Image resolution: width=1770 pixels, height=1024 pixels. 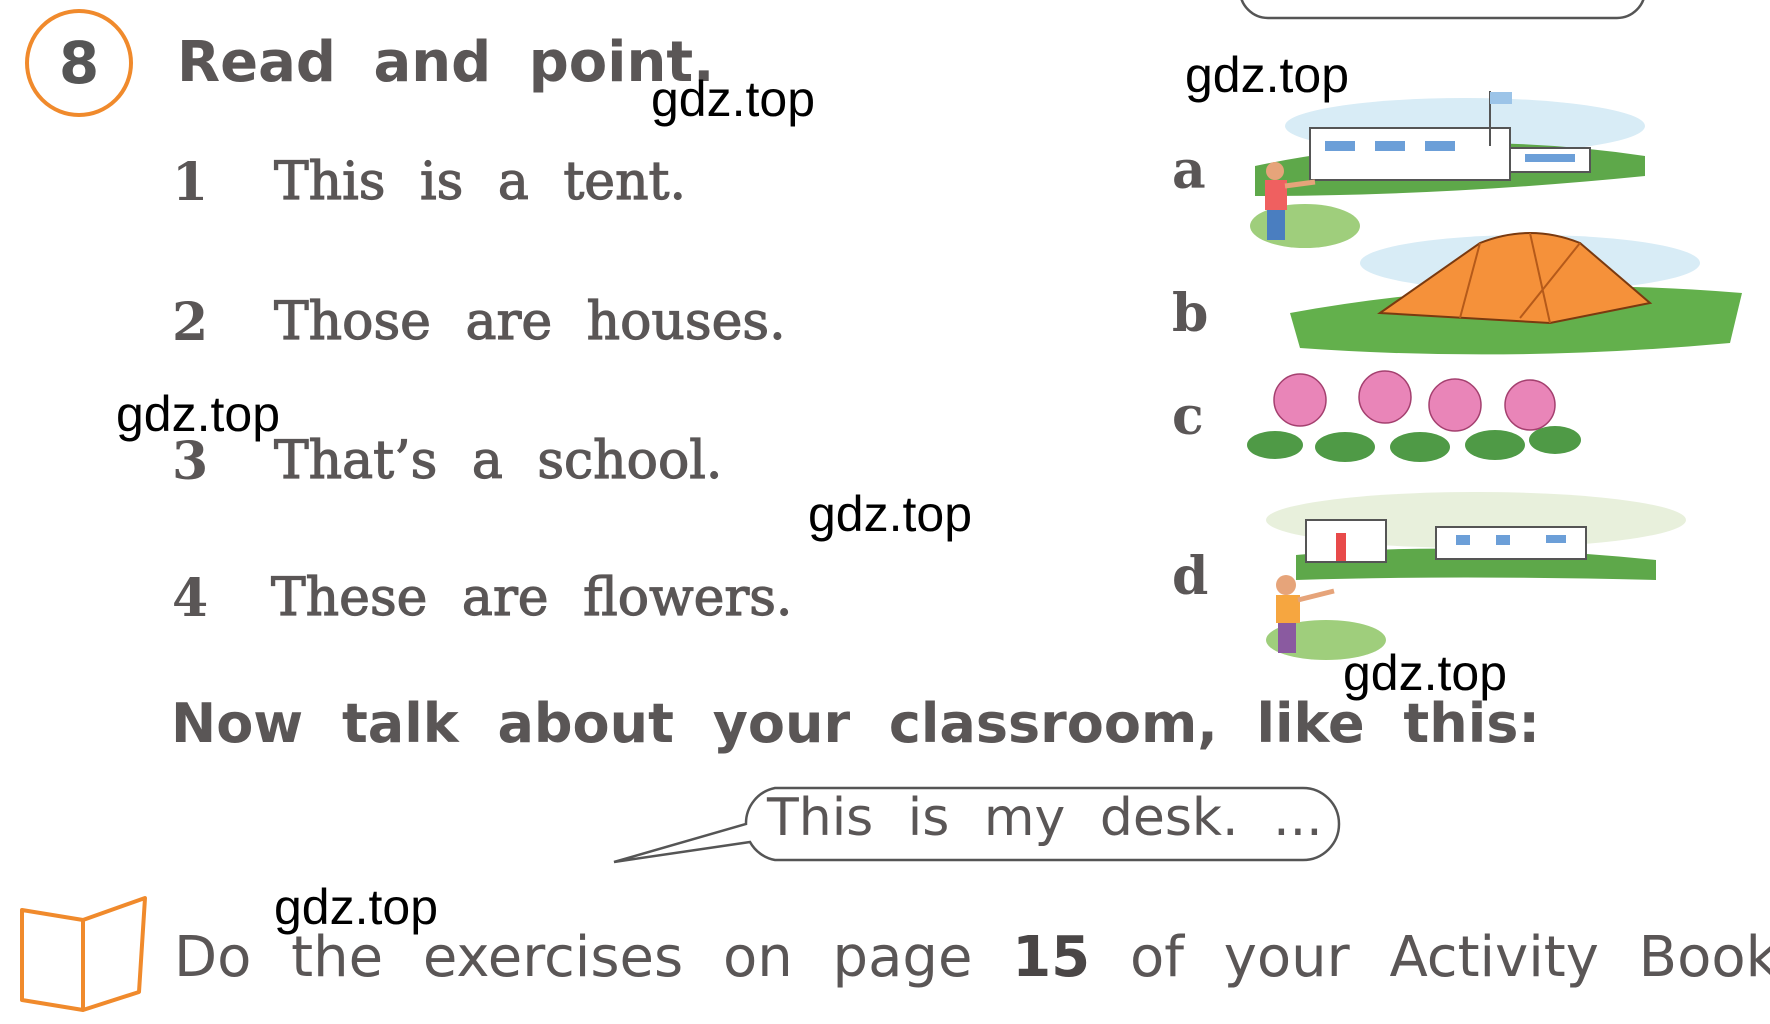 What do you see at coordinates (1516, 293) in the screenshot?
I see `tent-picture` at bounding box center [1516, 293].